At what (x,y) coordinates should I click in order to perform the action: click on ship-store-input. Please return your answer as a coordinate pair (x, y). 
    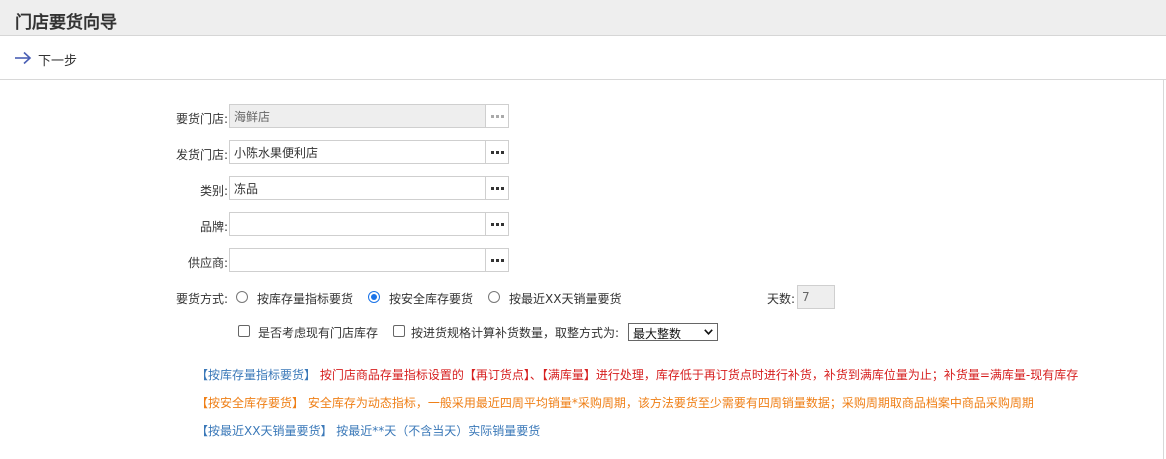
    Looking at the image, I should click on (358, 152).